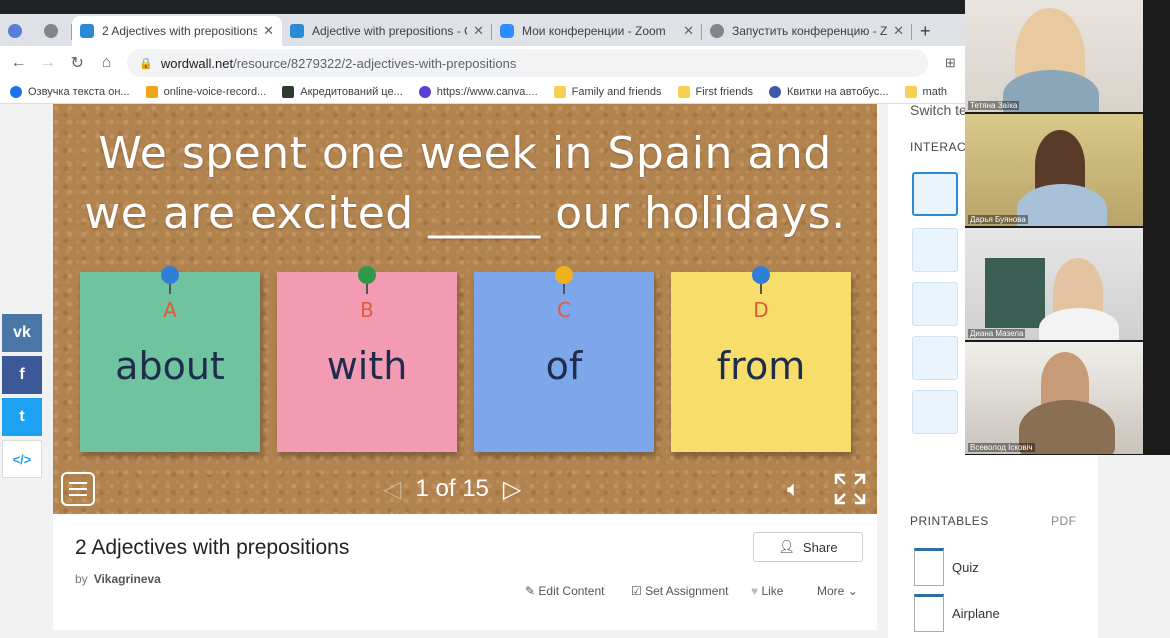  What do you see at coordinates (715, 91) in the screenshot?
I see `bookmark-folder: First friends` at bounding box center [715, 91].